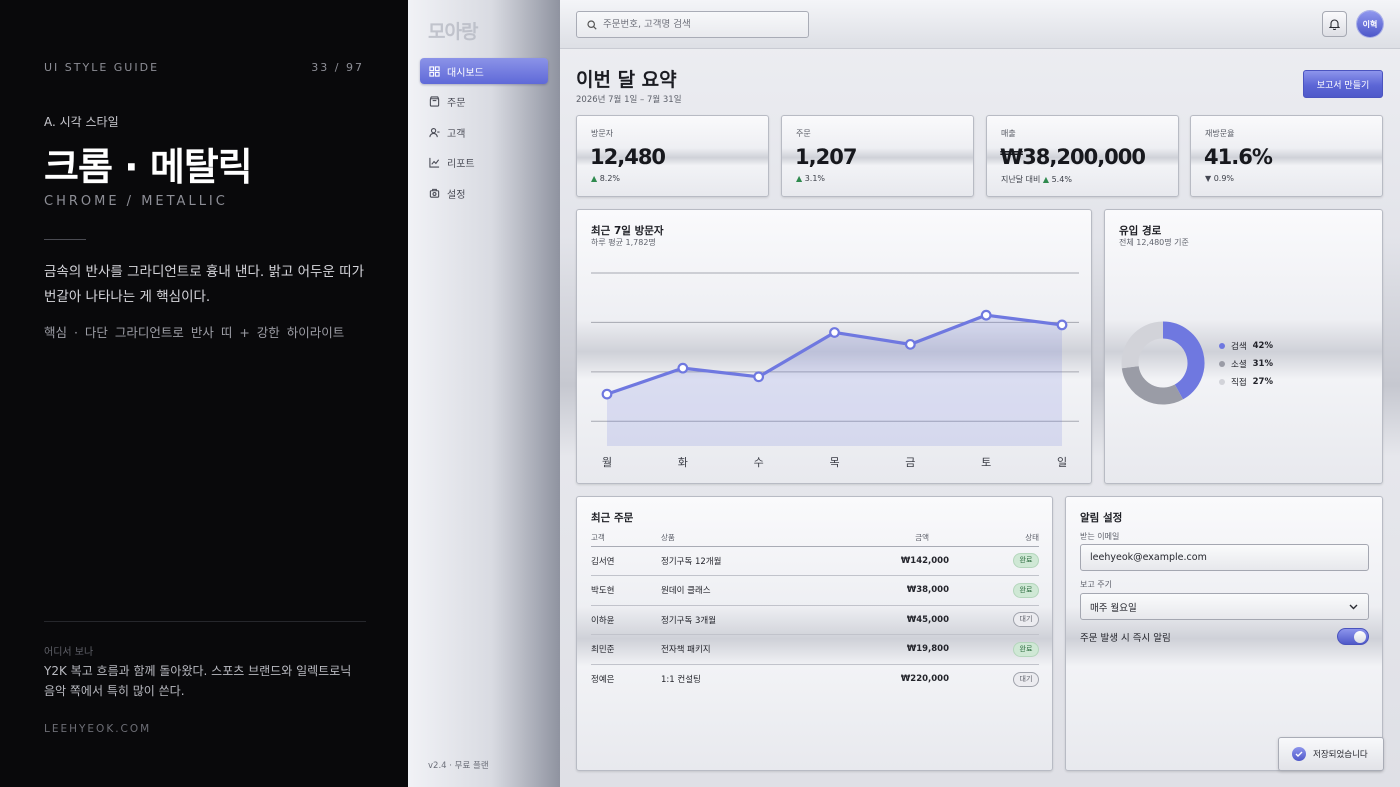 The width and height of the screenshot is (1400, 787). What do you see at coordinates (626, 80) in the screenshot?
I see `page-title: 이번 달 요약` at bounding box center [626, 80].